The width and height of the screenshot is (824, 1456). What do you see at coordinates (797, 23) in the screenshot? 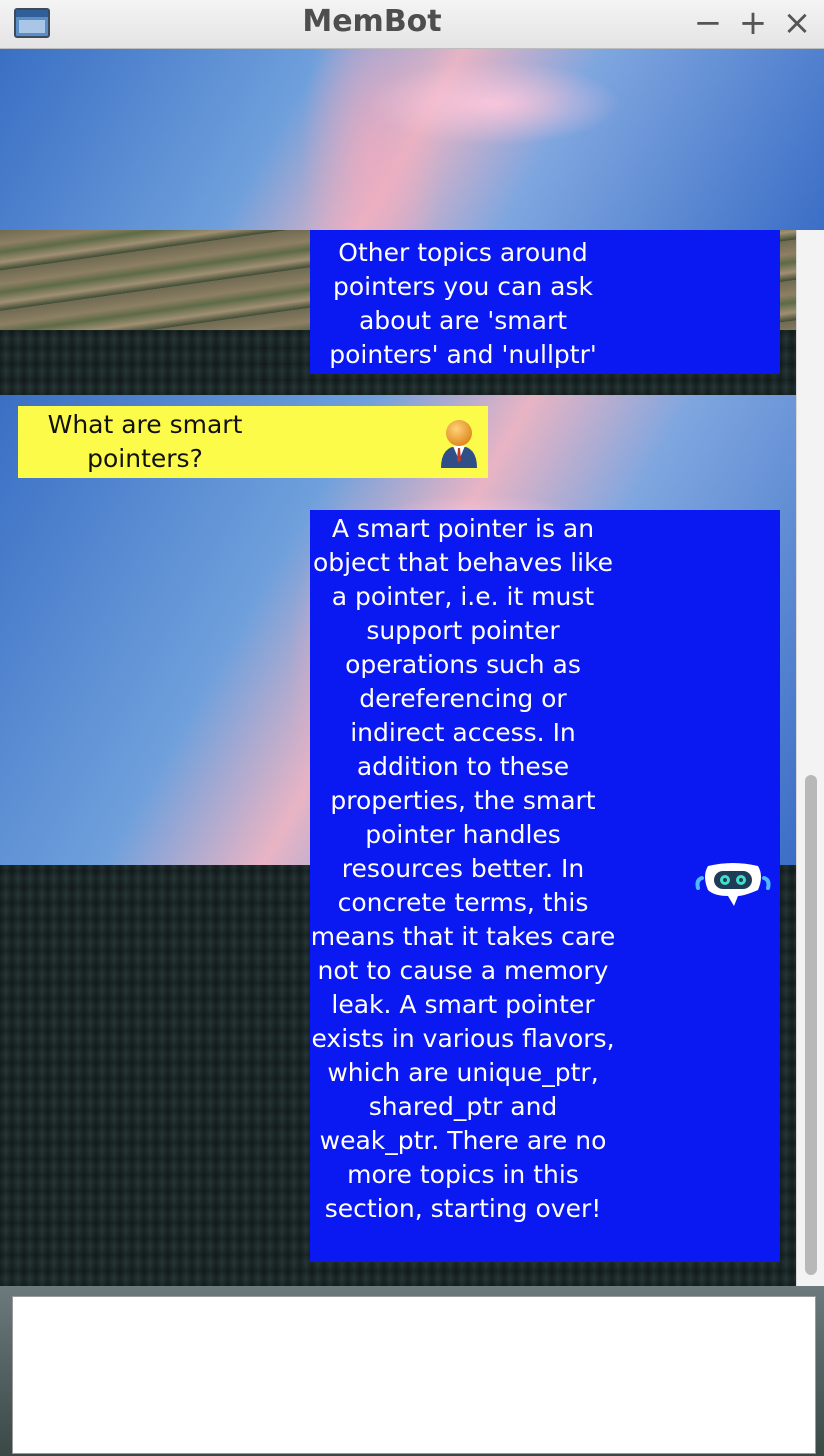
I see `close-button: ×` at bounding box center [797, 23].